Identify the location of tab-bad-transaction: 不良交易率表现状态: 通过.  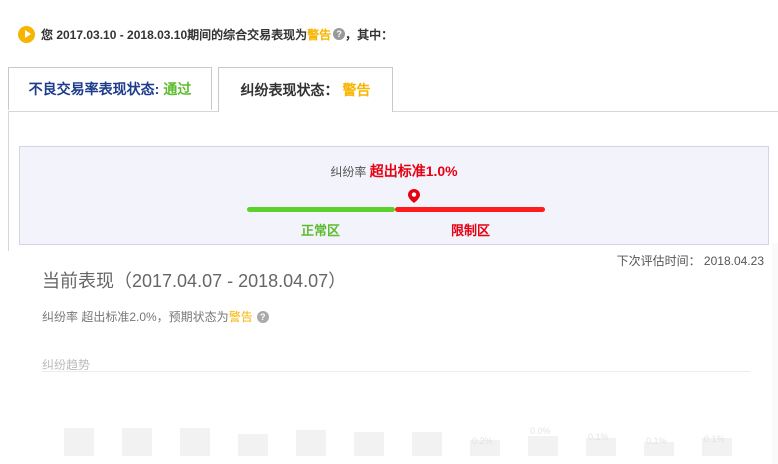
(110, 88).